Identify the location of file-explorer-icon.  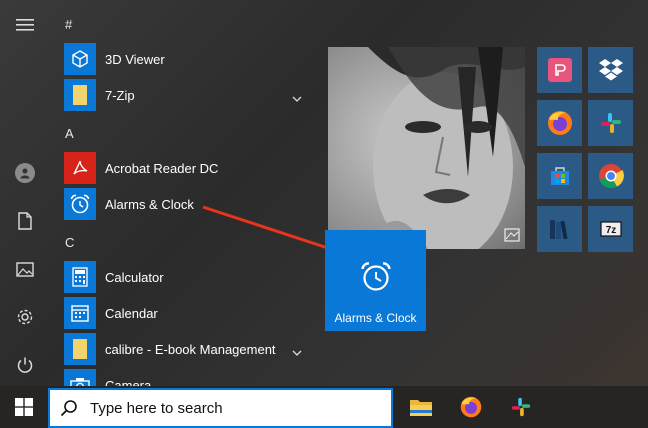
(421, 408).